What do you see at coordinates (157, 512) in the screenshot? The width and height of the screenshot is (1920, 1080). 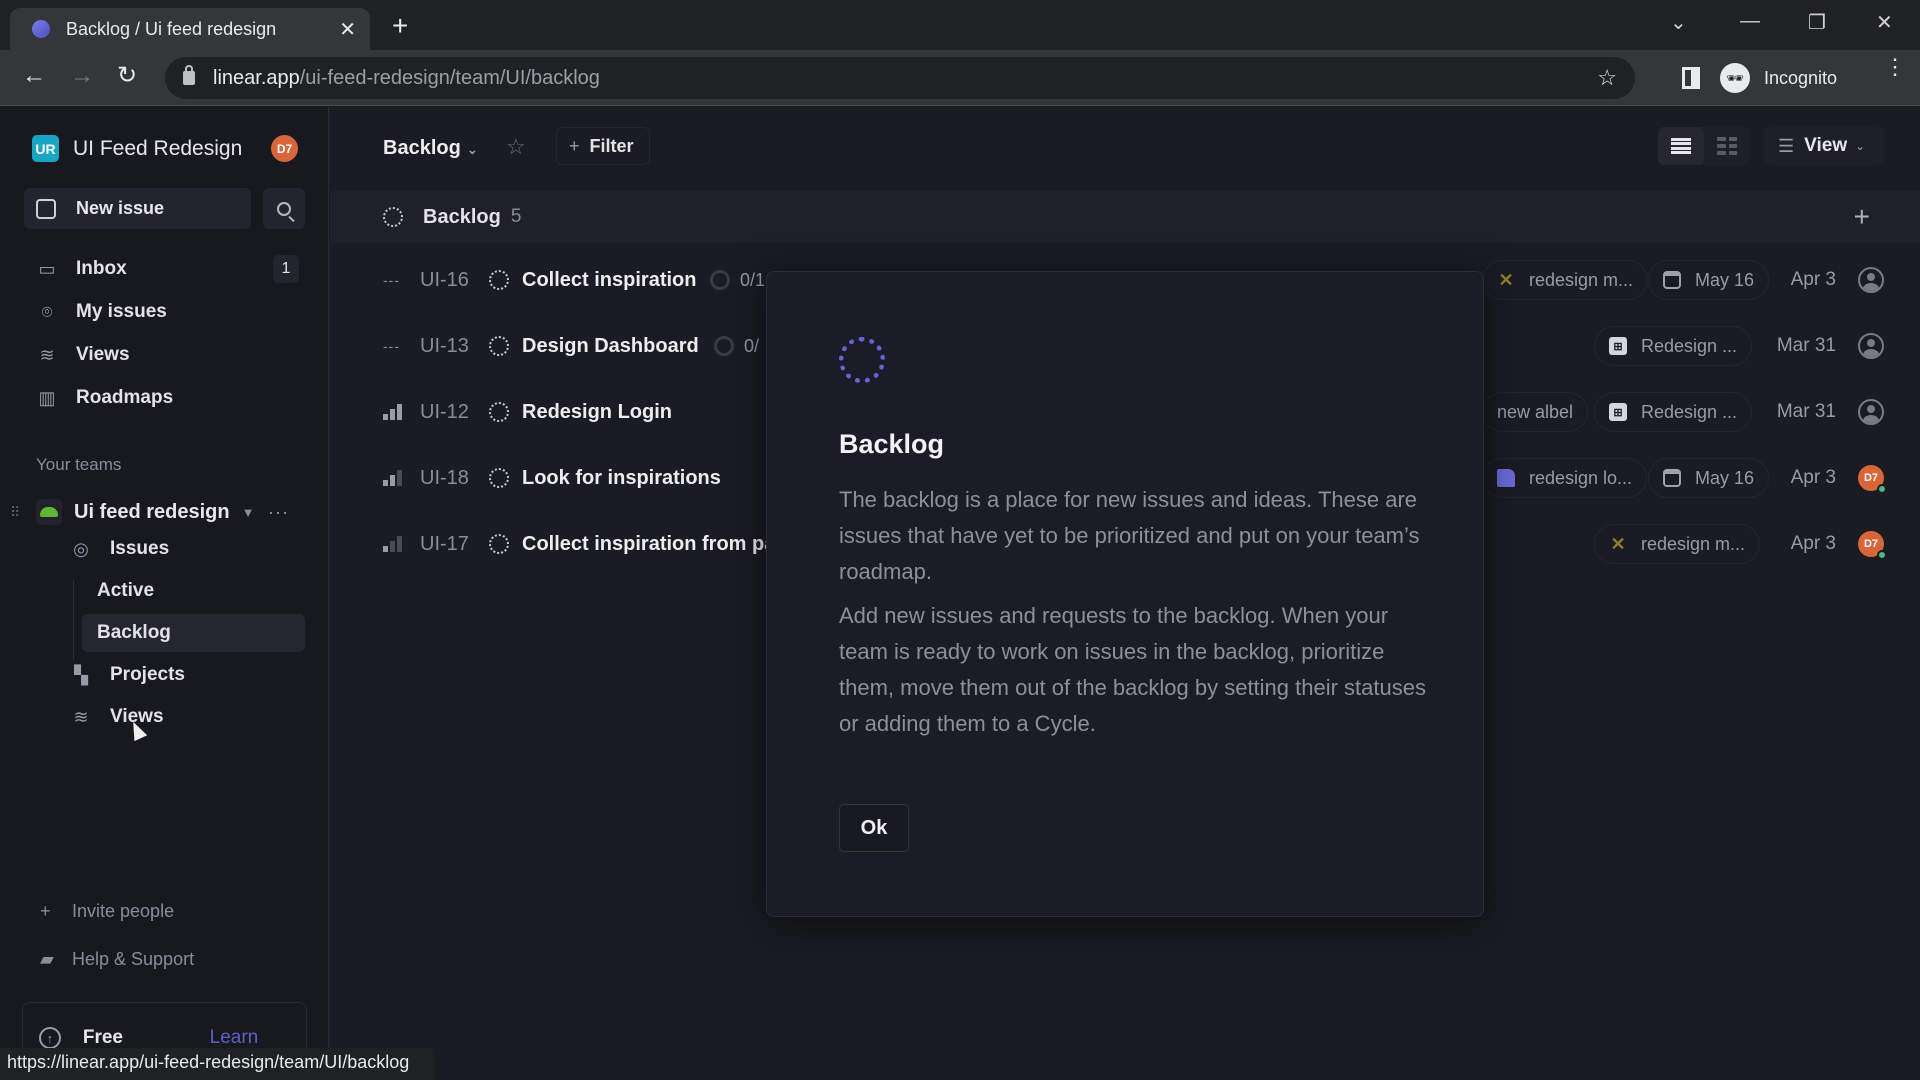 I see `team-ui-feed-redesign: ⠿ Ui feed redesign ▼ ···` at bounding box center [157, 512].